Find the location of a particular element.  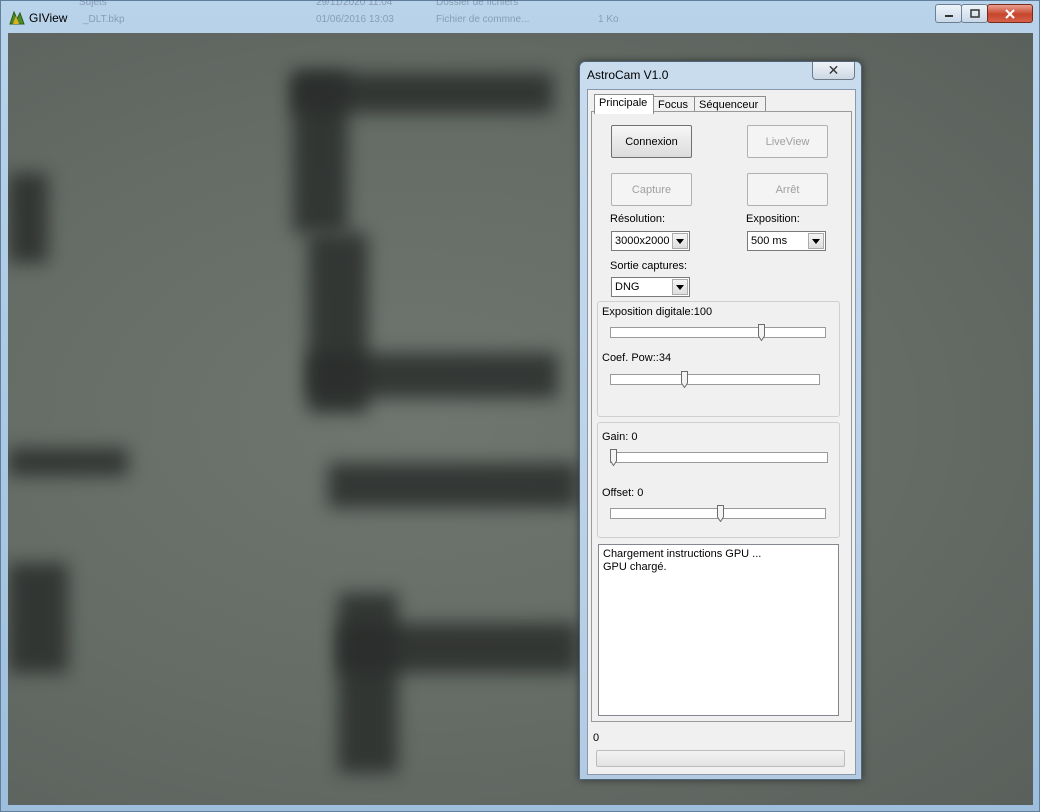

dialog-close-button: ✕ is located at coordinates (833, 71).